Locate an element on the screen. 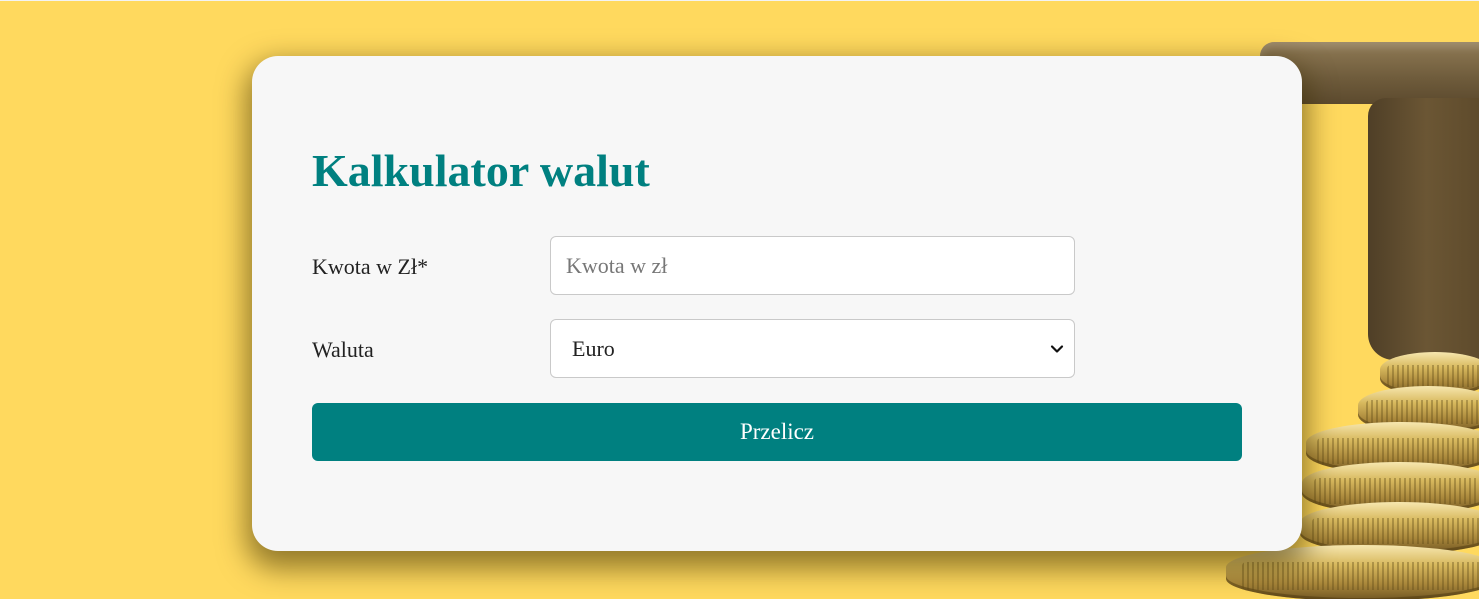 The height and width of the screenshot is (599, 1479). amount-input is located at coordinates (812, 265).